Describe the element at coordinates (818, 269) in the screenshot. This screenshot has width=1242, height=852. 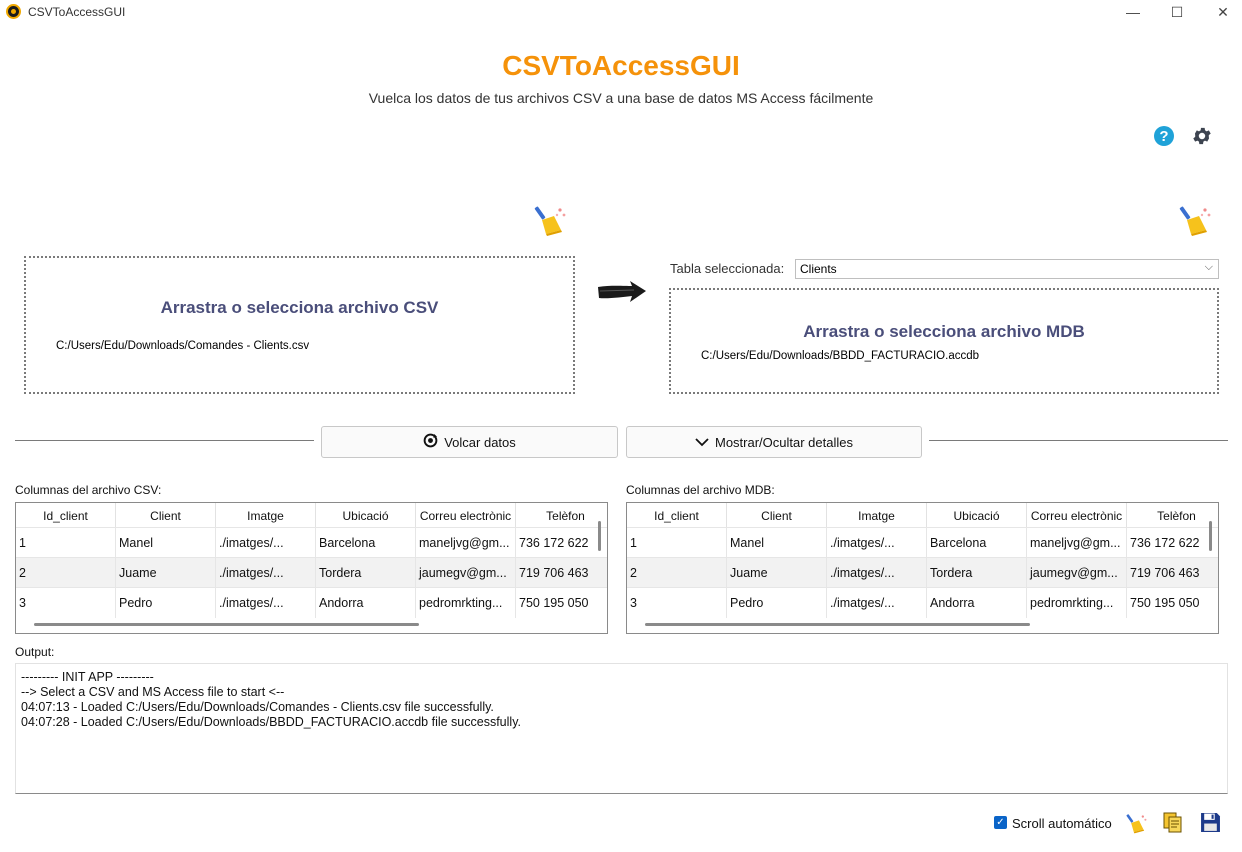
I see `table-select-value: Clients` at that location.